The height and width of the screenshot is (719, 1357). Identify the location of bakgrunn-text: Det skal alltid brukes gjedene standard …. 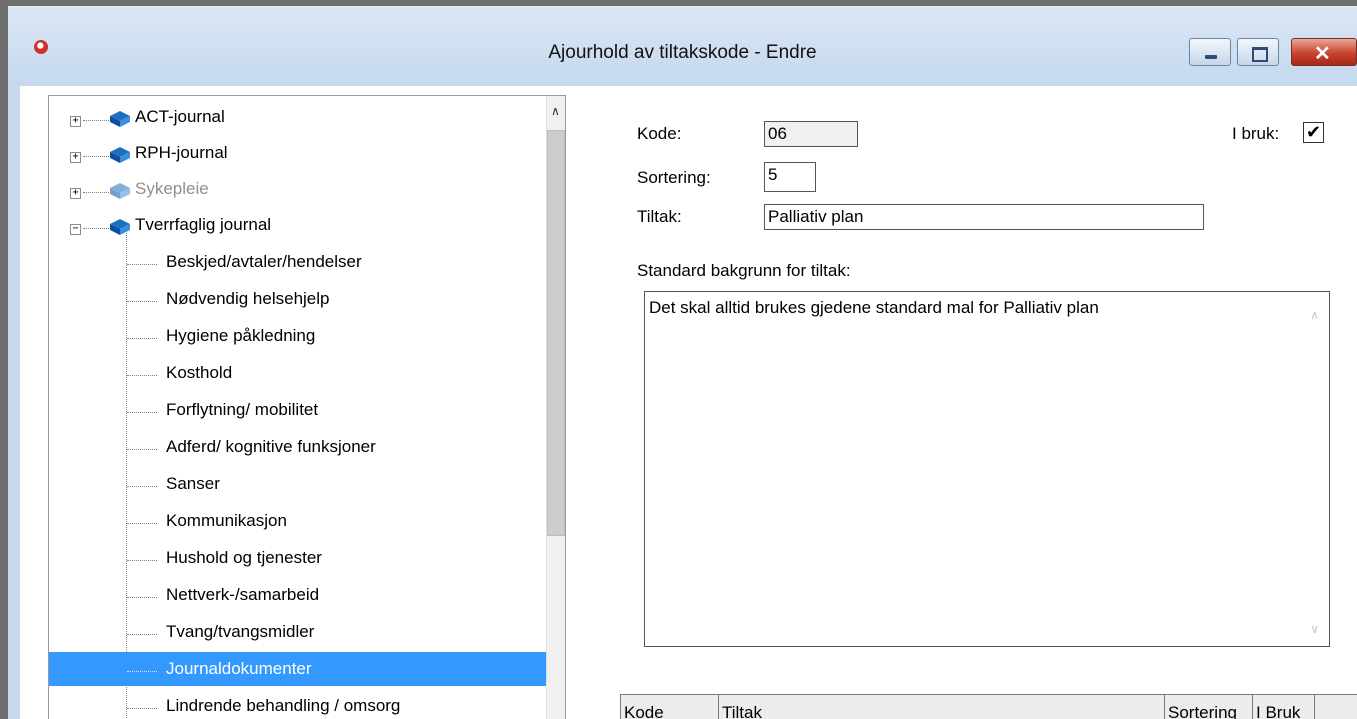
(874, 307).